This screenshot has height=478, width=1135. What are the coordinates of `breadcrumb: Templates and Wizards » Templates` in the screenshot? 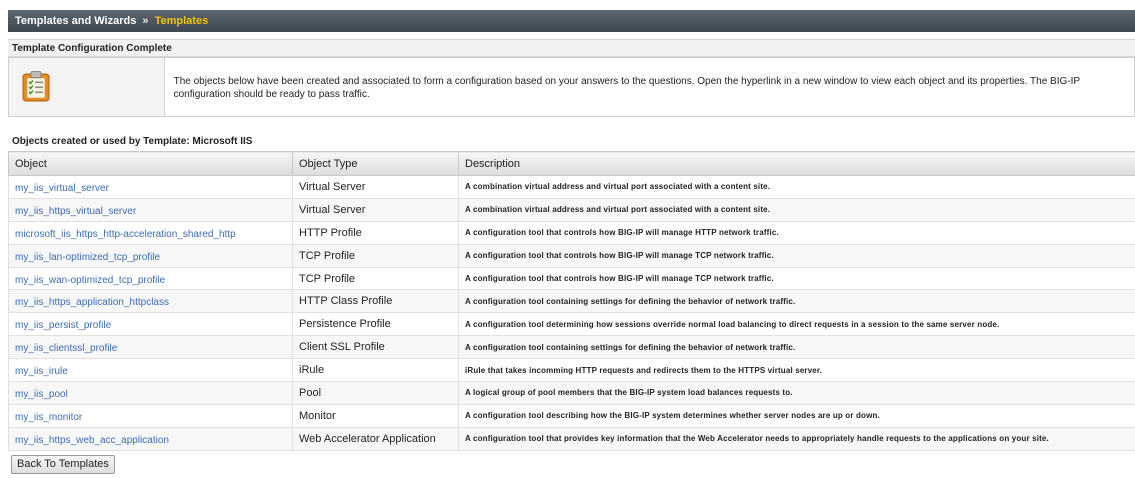 It's located at (571, 21).